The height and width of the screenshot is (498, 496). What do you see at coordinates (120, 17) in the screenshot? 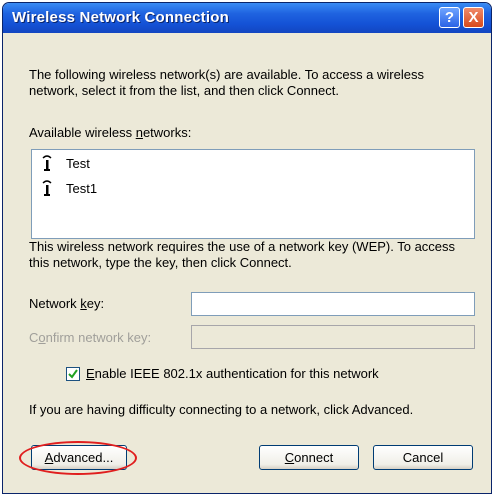
I see `window-title: Wireless Network Connection` at bounding box center [120, 17].